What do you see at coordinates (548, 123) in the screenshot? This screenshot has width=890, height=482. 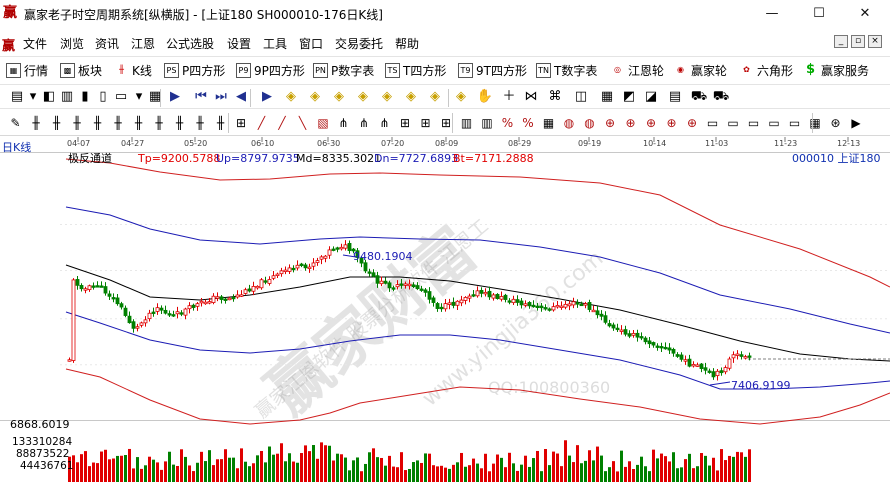 I see `line-tool-button-27: ▦` at bounding box center [548, 123].